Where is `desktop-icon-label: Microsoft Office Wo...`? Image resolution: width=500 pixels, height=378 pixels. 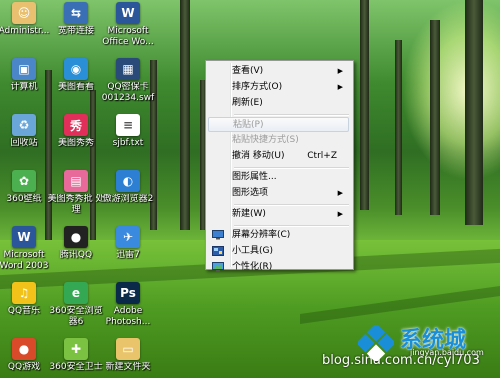
desktop-icon-label: Microsoft Office Wo... is located at coordinates (128, 36).